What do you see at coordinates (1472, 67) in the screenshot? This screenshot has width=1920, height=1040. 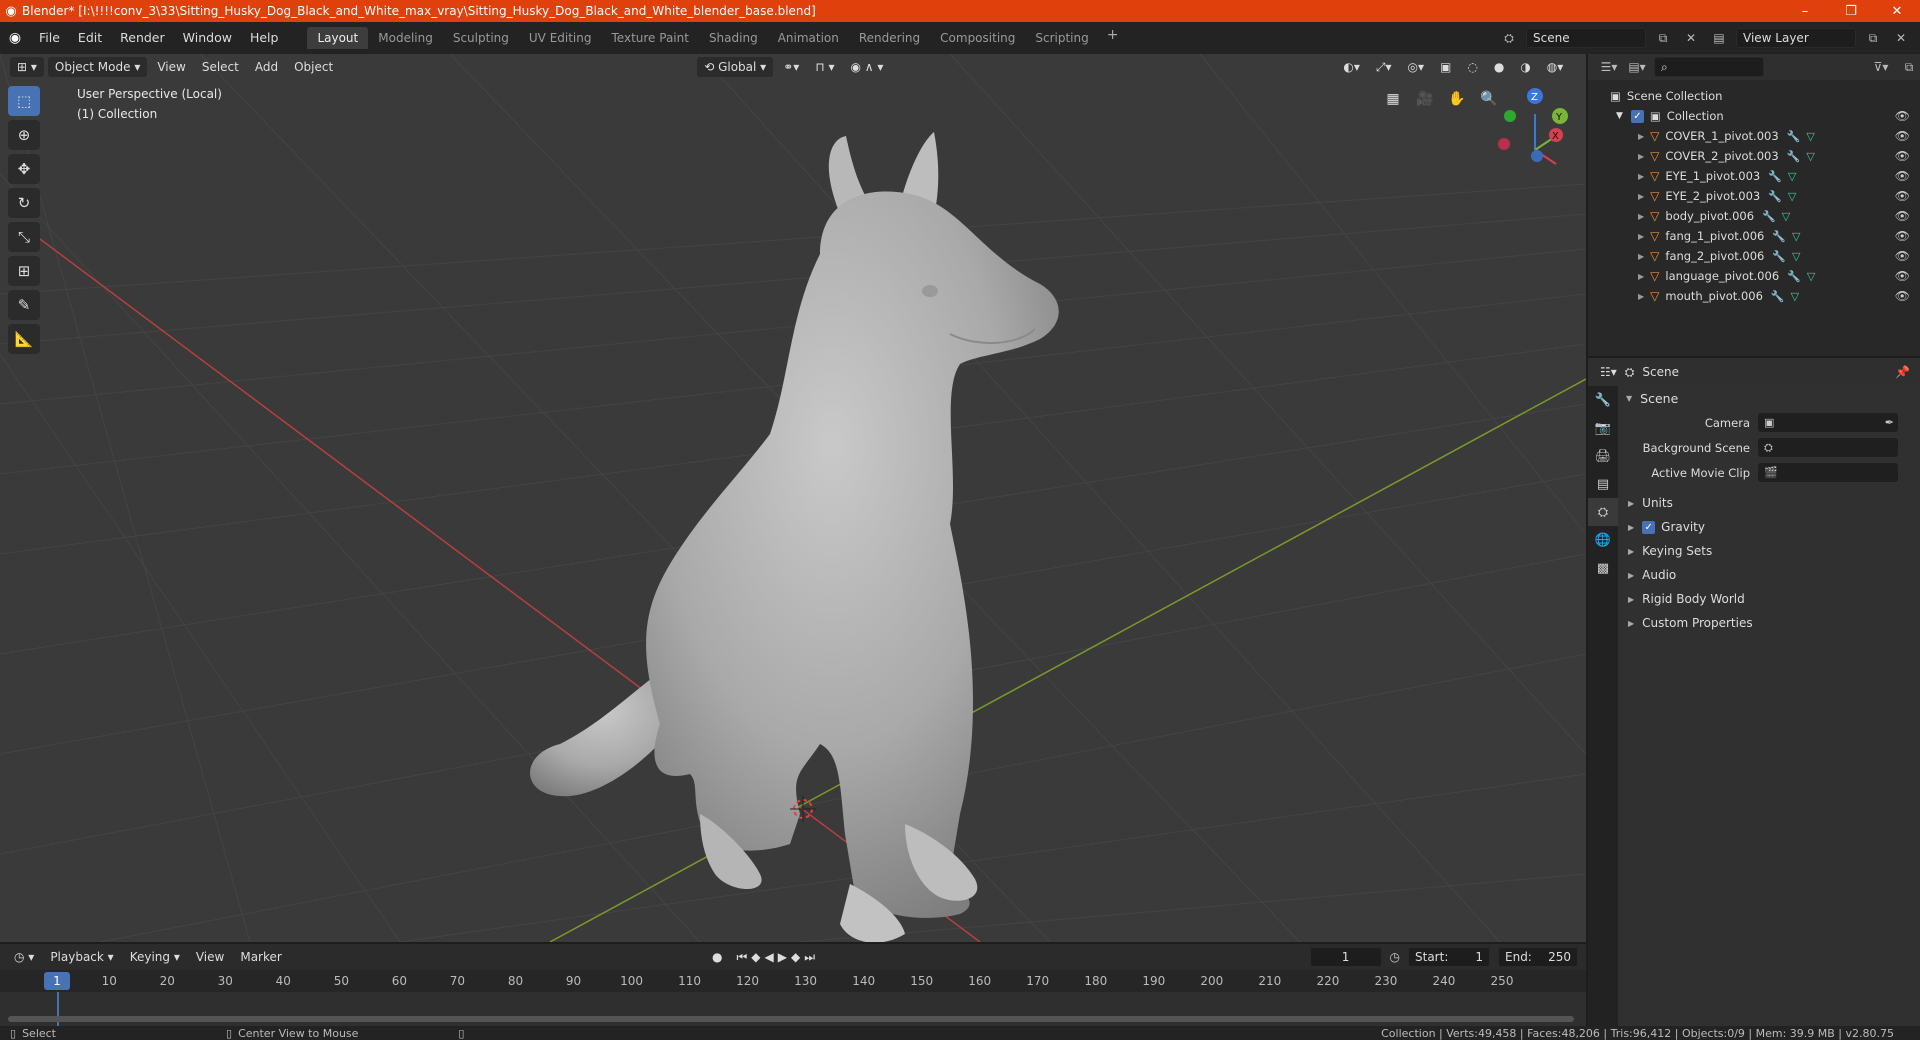 I see `shading-wireframe-icon: ◌` at bounding box center [1472, 67].